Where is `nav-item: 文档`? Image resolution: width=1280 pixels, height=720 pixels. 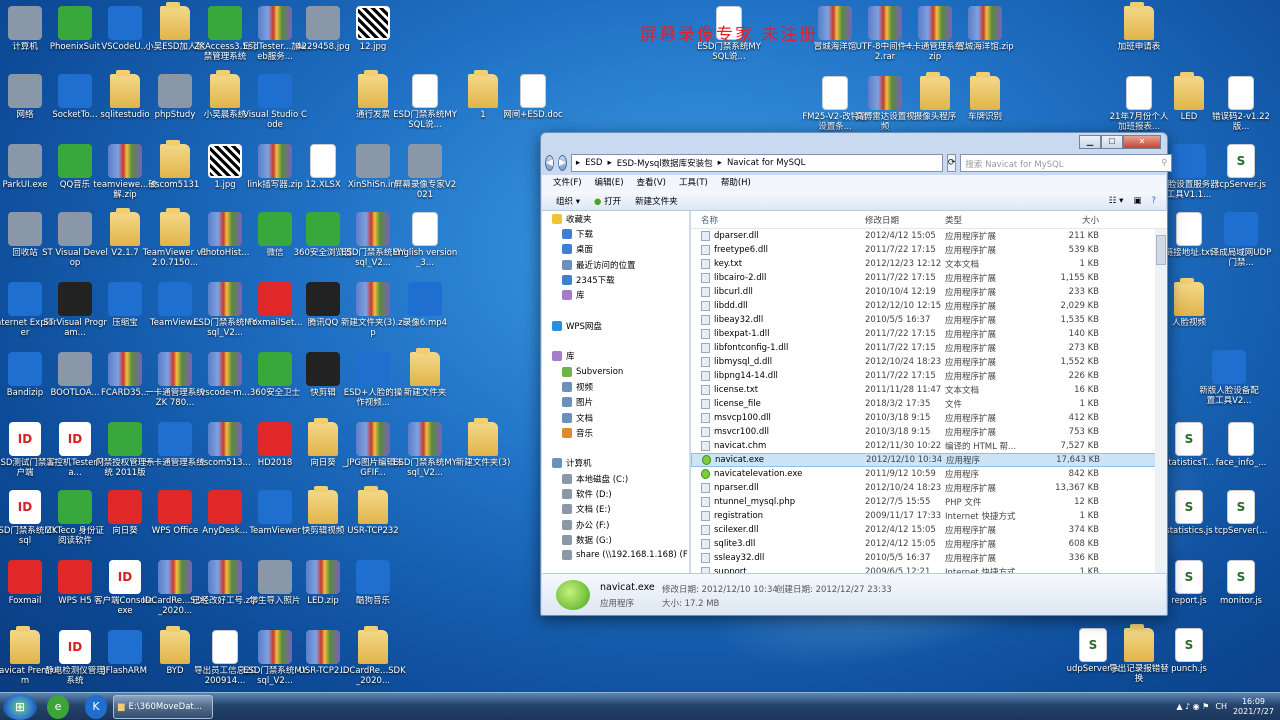
nav-item: 文档 is located at coordinates (615, 417).